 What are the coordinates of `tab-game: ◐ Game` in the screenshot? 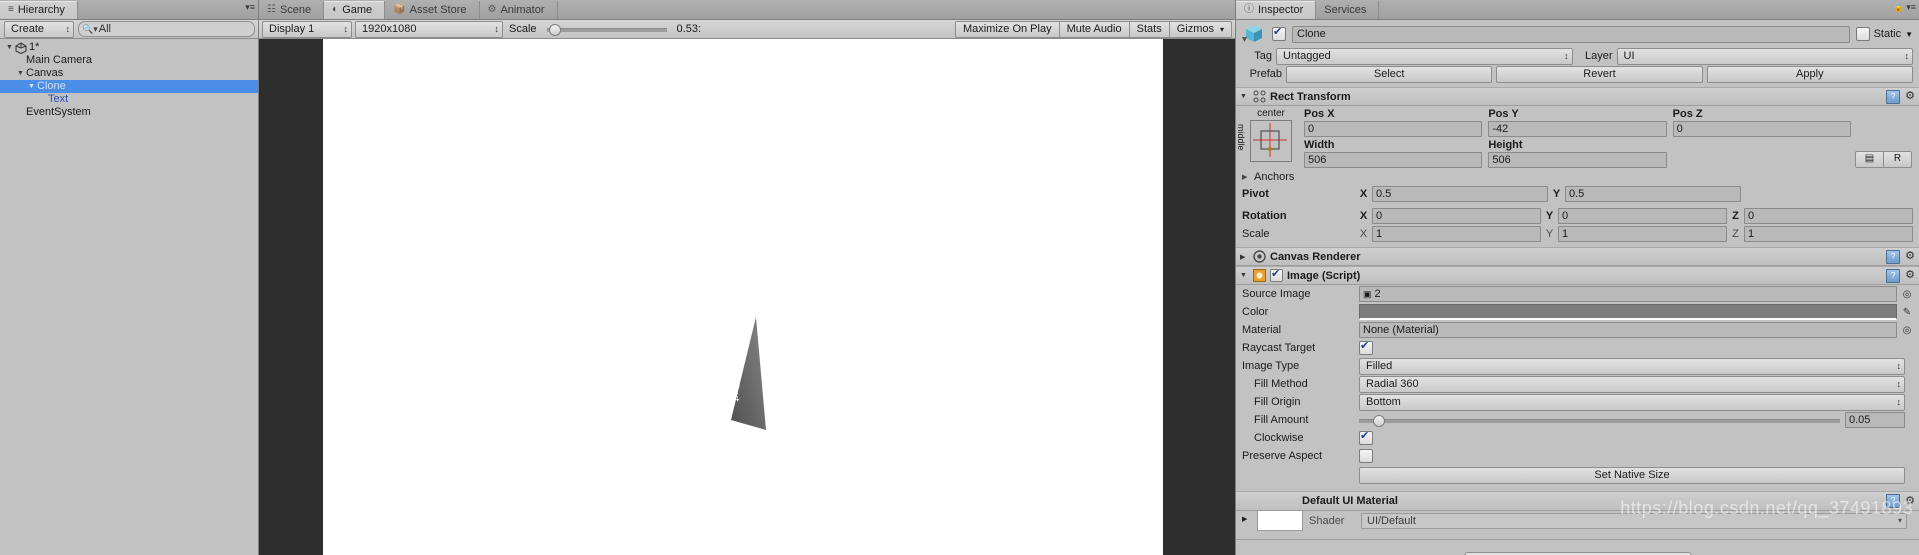 It's located at (355, 10).